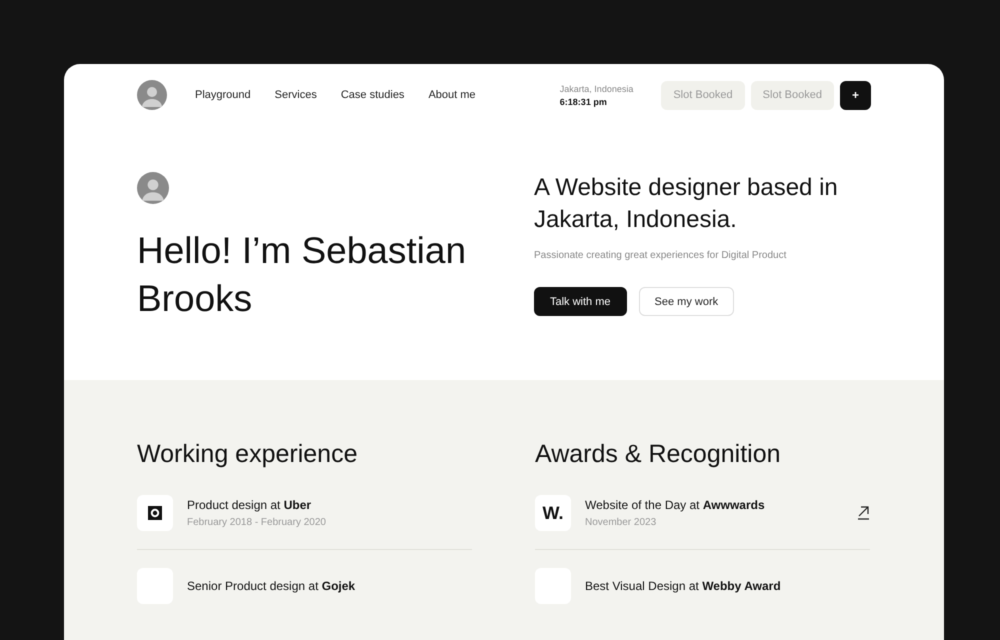  I want to click on item-date: November 2023, so click(621, 522).